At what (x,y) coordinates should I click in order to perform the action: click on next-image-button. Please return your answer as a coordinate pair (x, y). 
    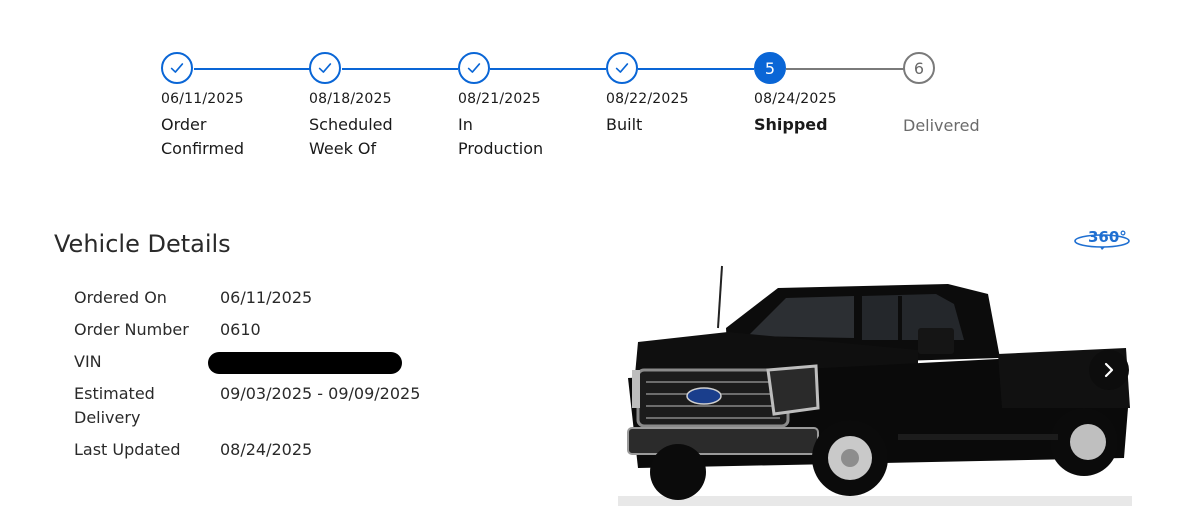
    Looking at the image, I should click on (1109, 370).